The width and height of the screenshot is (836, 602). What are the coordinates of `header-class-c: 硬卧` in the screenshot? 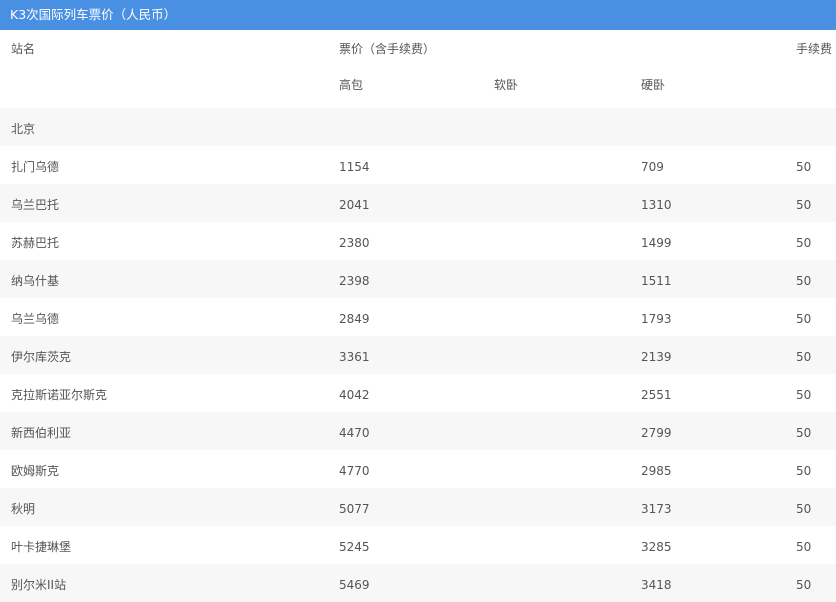 It's located at (653, 85).